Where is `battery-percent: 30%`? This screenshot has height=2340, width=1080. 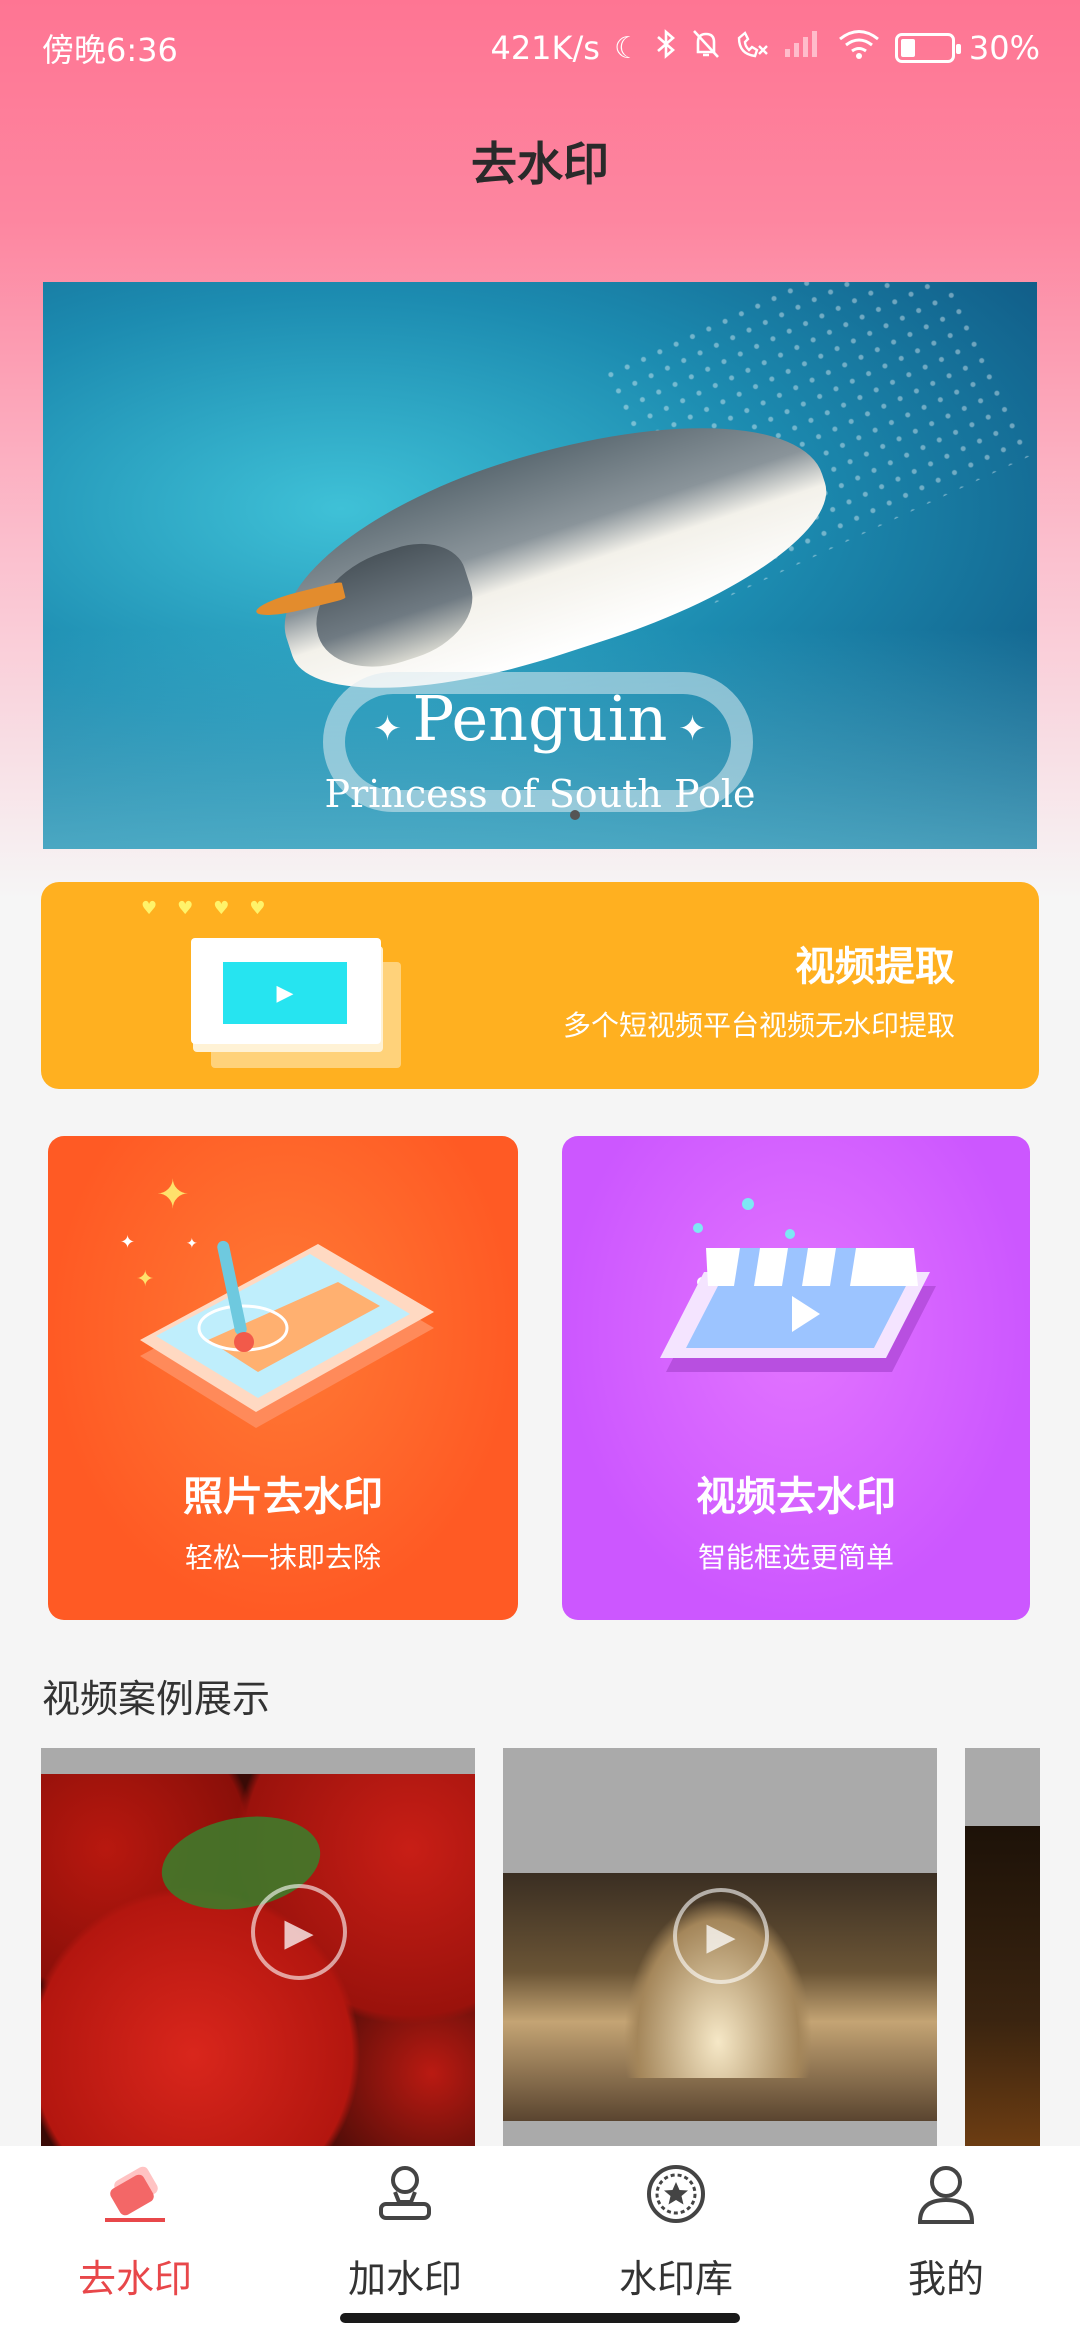 battery-percent: 30% is located at coordinates (1004, 48).